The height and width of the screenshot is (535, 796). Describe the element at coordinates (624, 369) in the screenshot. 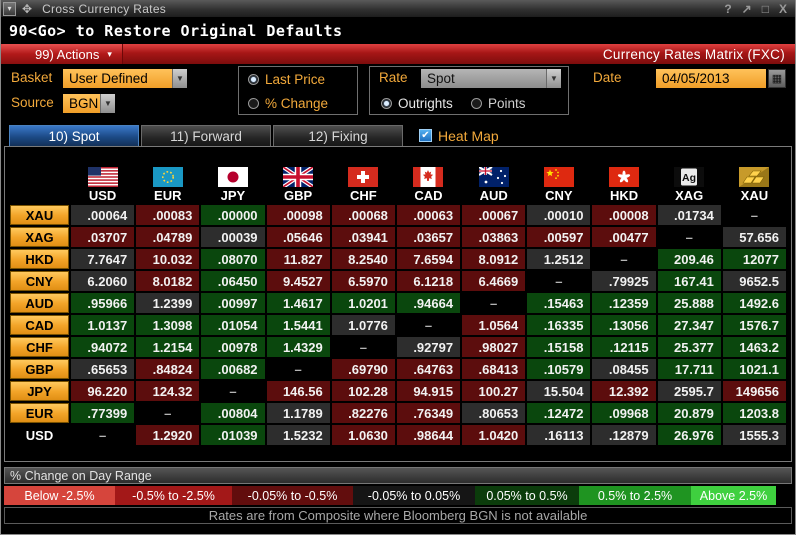

I see `matrix-cell-gbp-hkd: .08455` at that location.